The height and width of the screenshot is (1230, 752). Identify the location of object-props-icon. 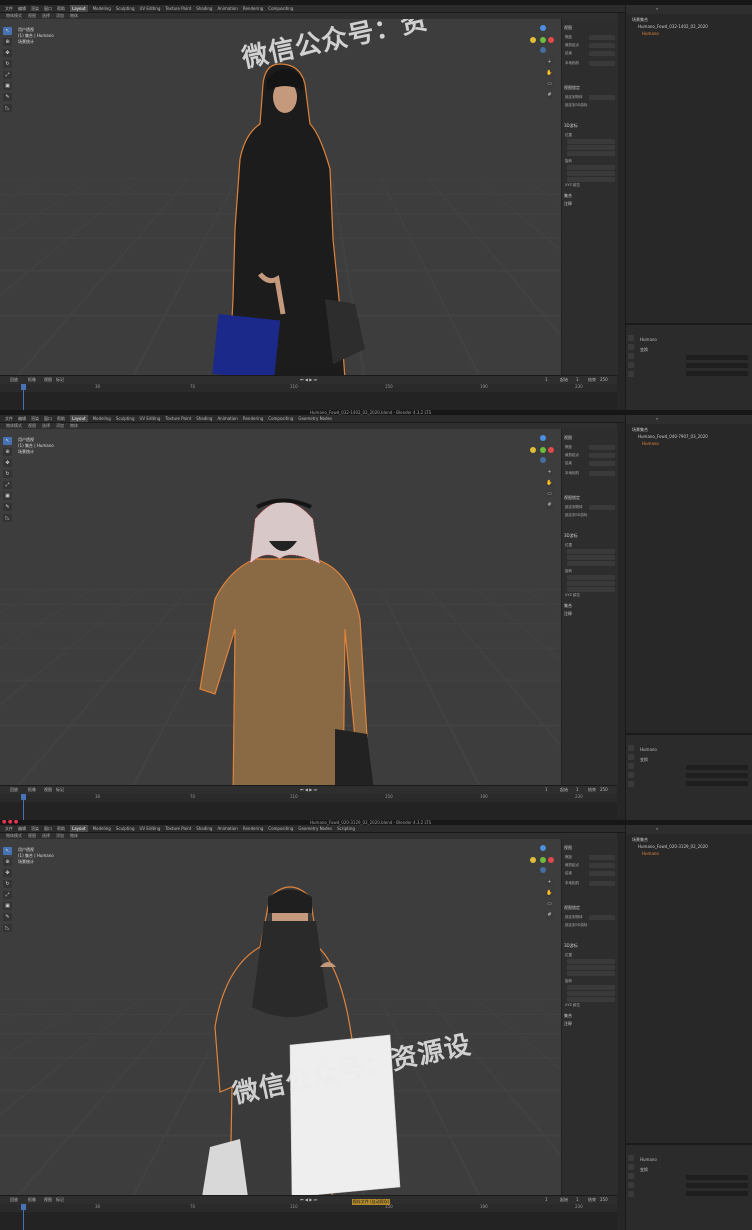
(631, 1185).